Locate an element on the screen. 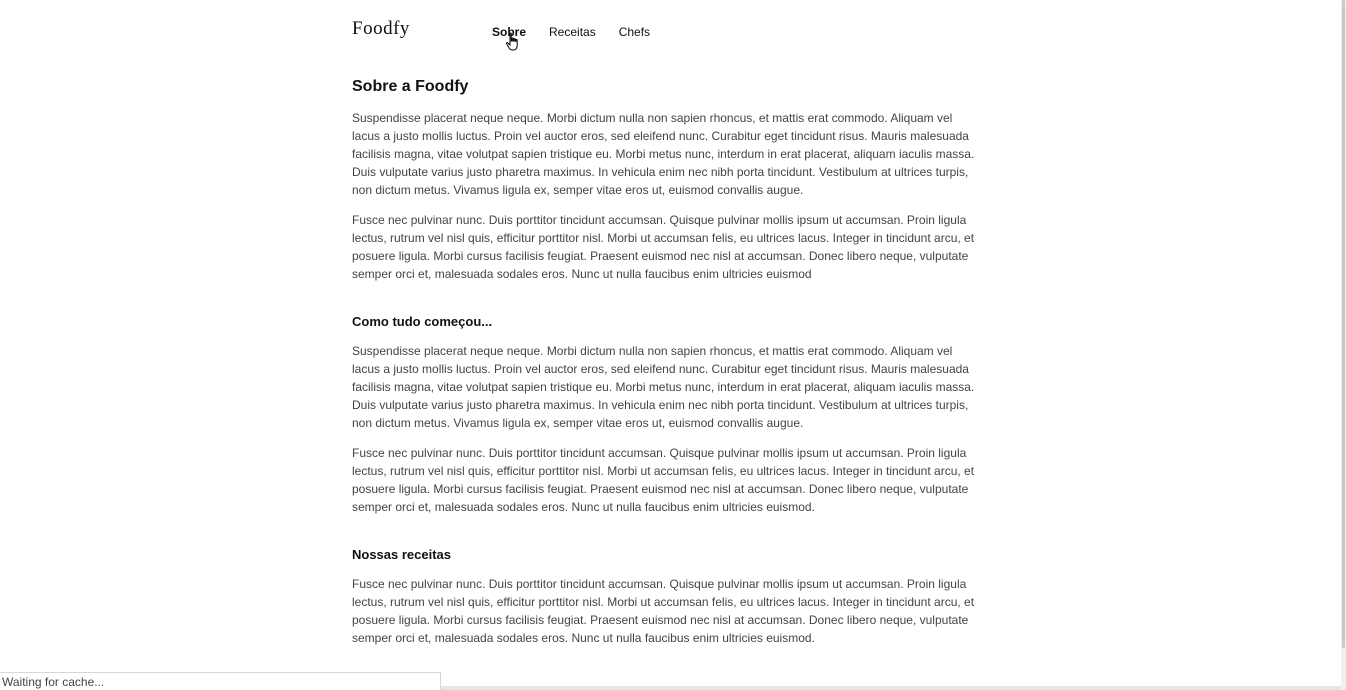  section-heading-recipes: Nossas receitas is located at coordinates (402, 554).